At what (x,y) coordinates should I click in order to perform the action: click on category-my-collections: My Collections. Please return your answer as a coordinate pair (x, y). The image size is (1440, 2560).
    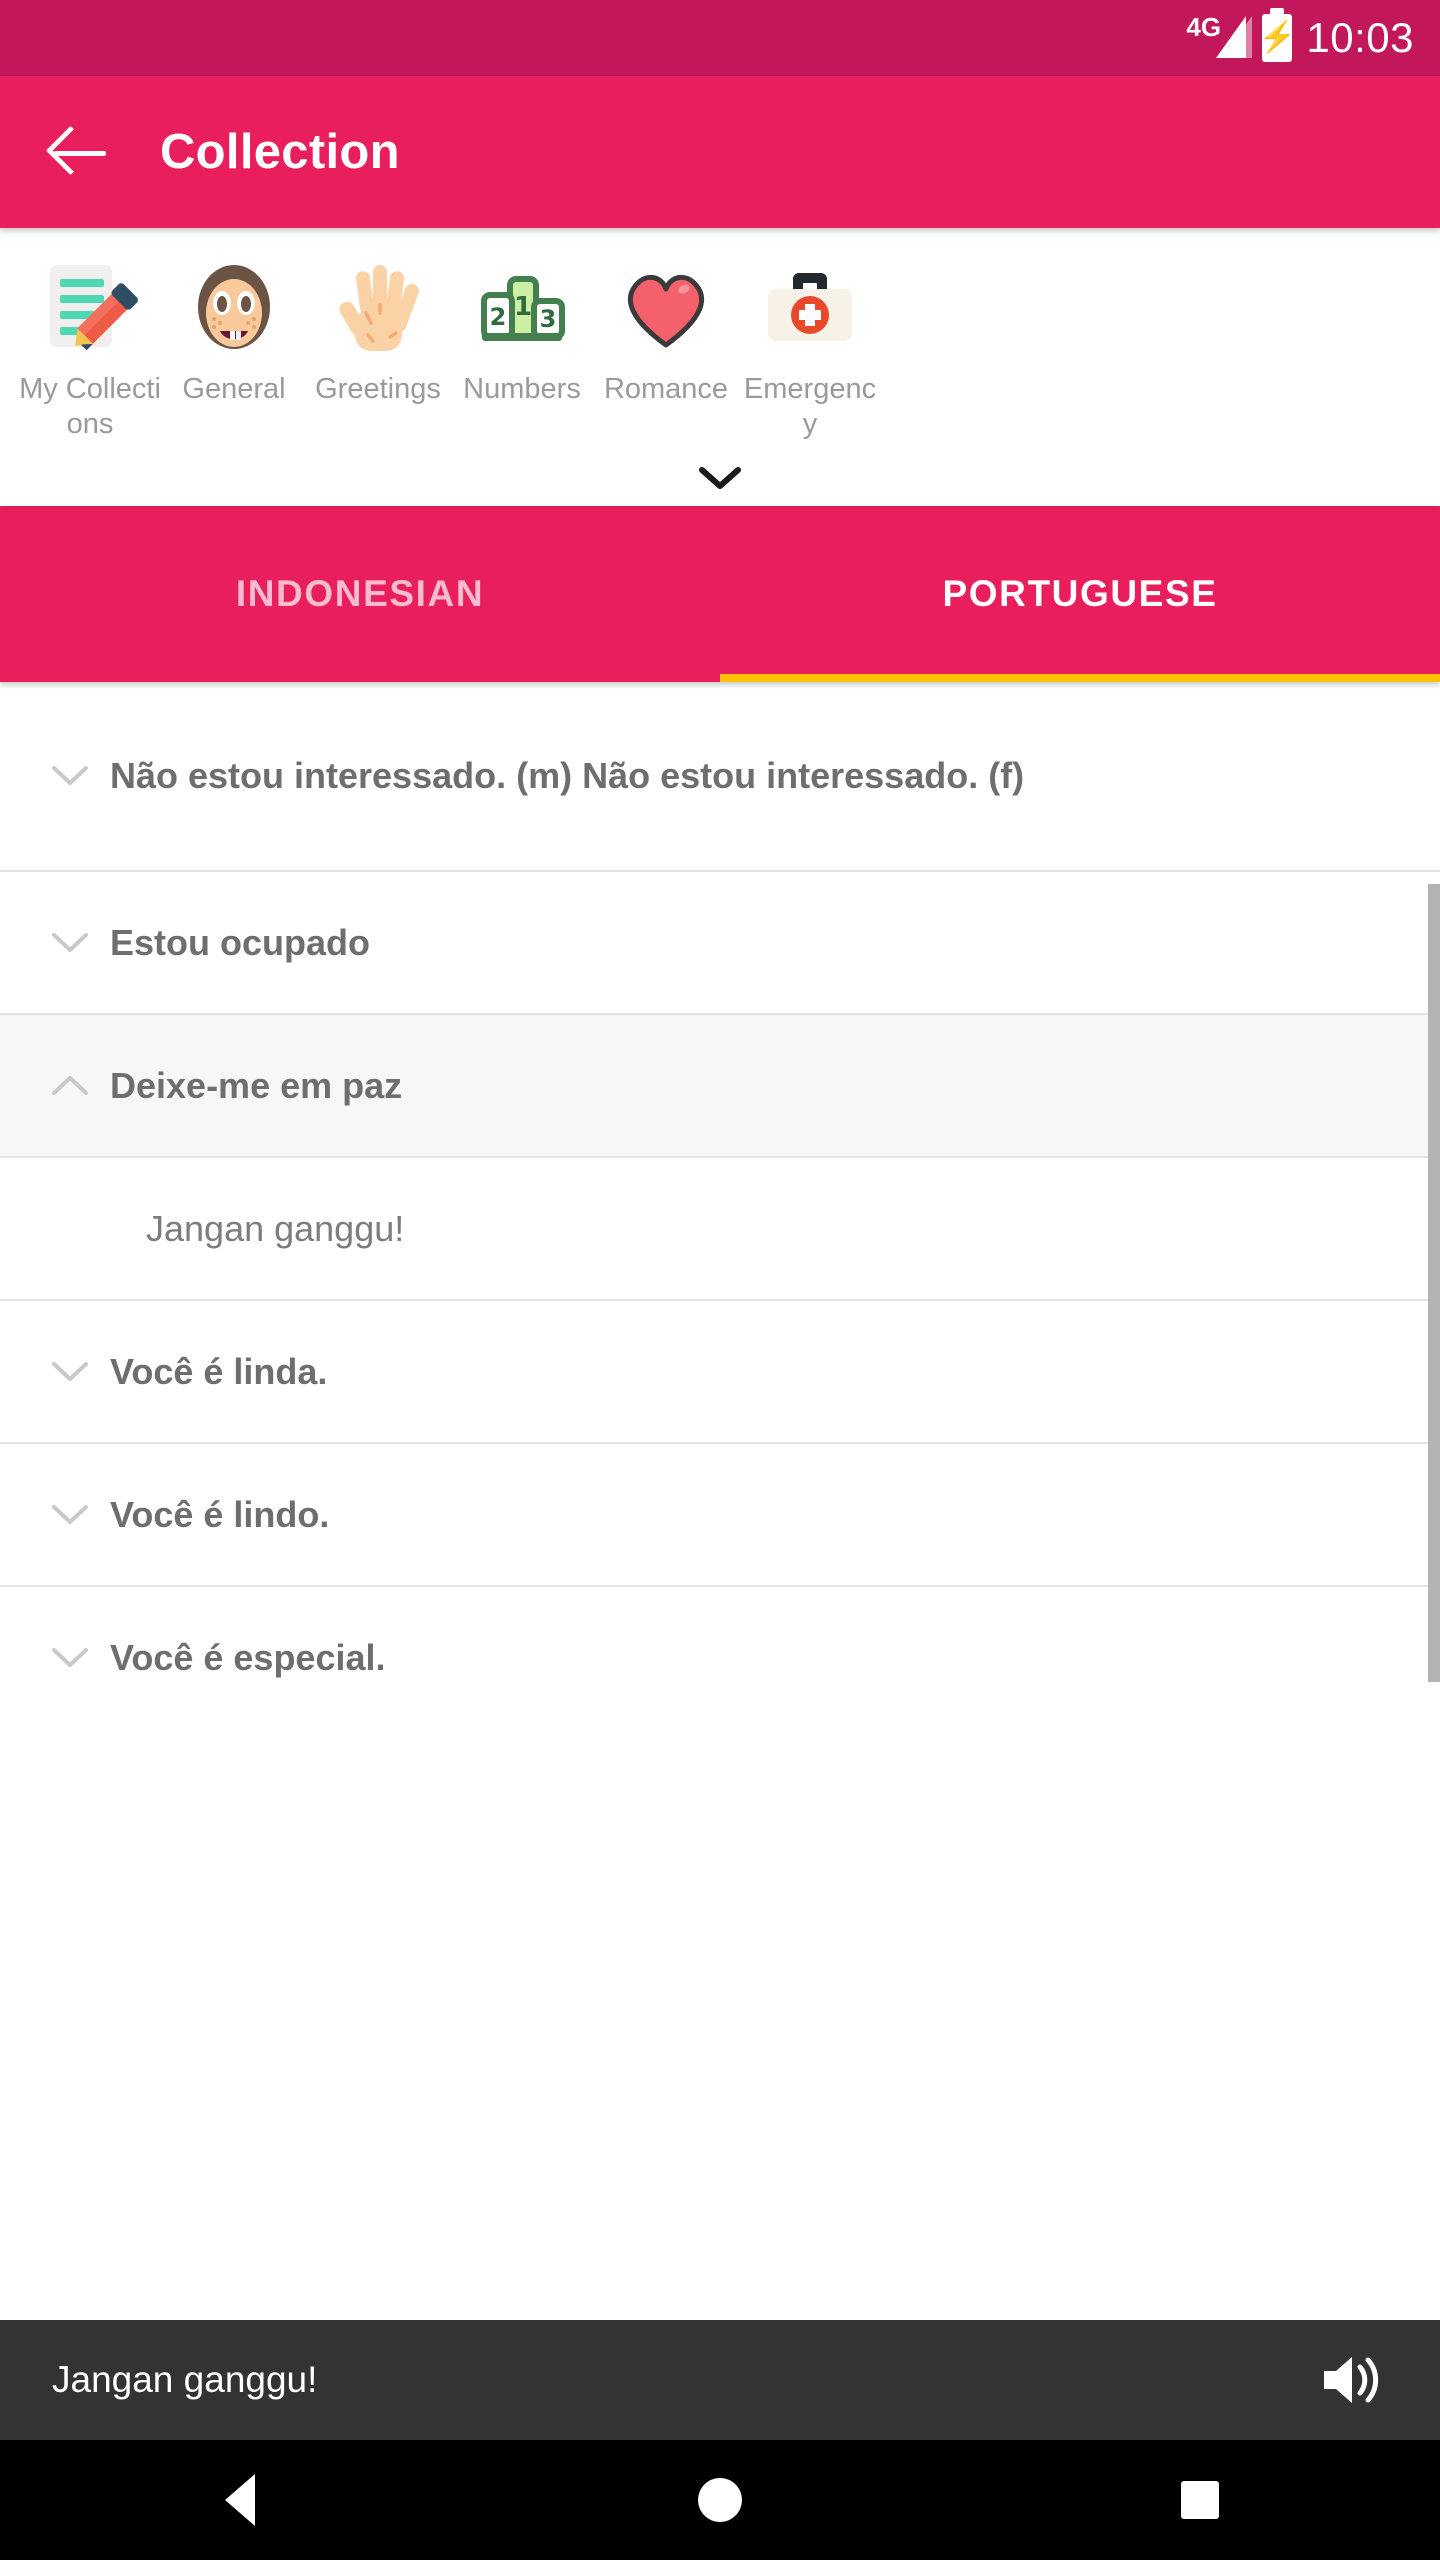
    Looking at the image, I should click on (90, 347).